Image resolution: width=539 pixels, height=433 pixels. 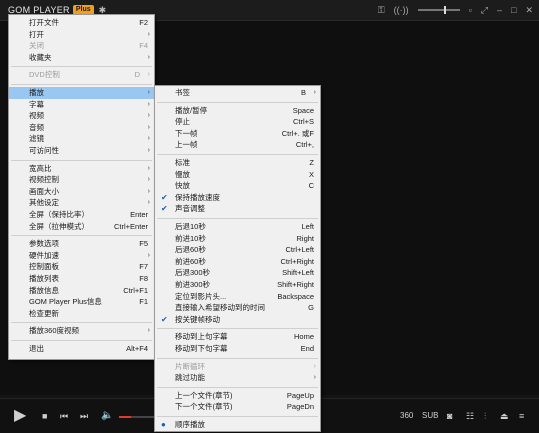 I want to click on menu-item: 下一帧 Ctrl+. 或F, so click(x=237, y=134).